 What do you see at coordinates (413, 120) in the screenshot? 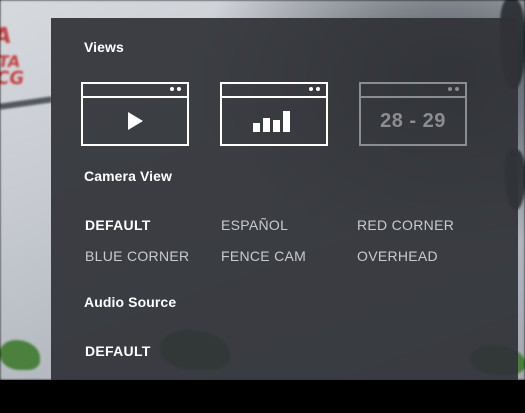
I see `score-label: 28 - 29` at bounding box center [413, 120].